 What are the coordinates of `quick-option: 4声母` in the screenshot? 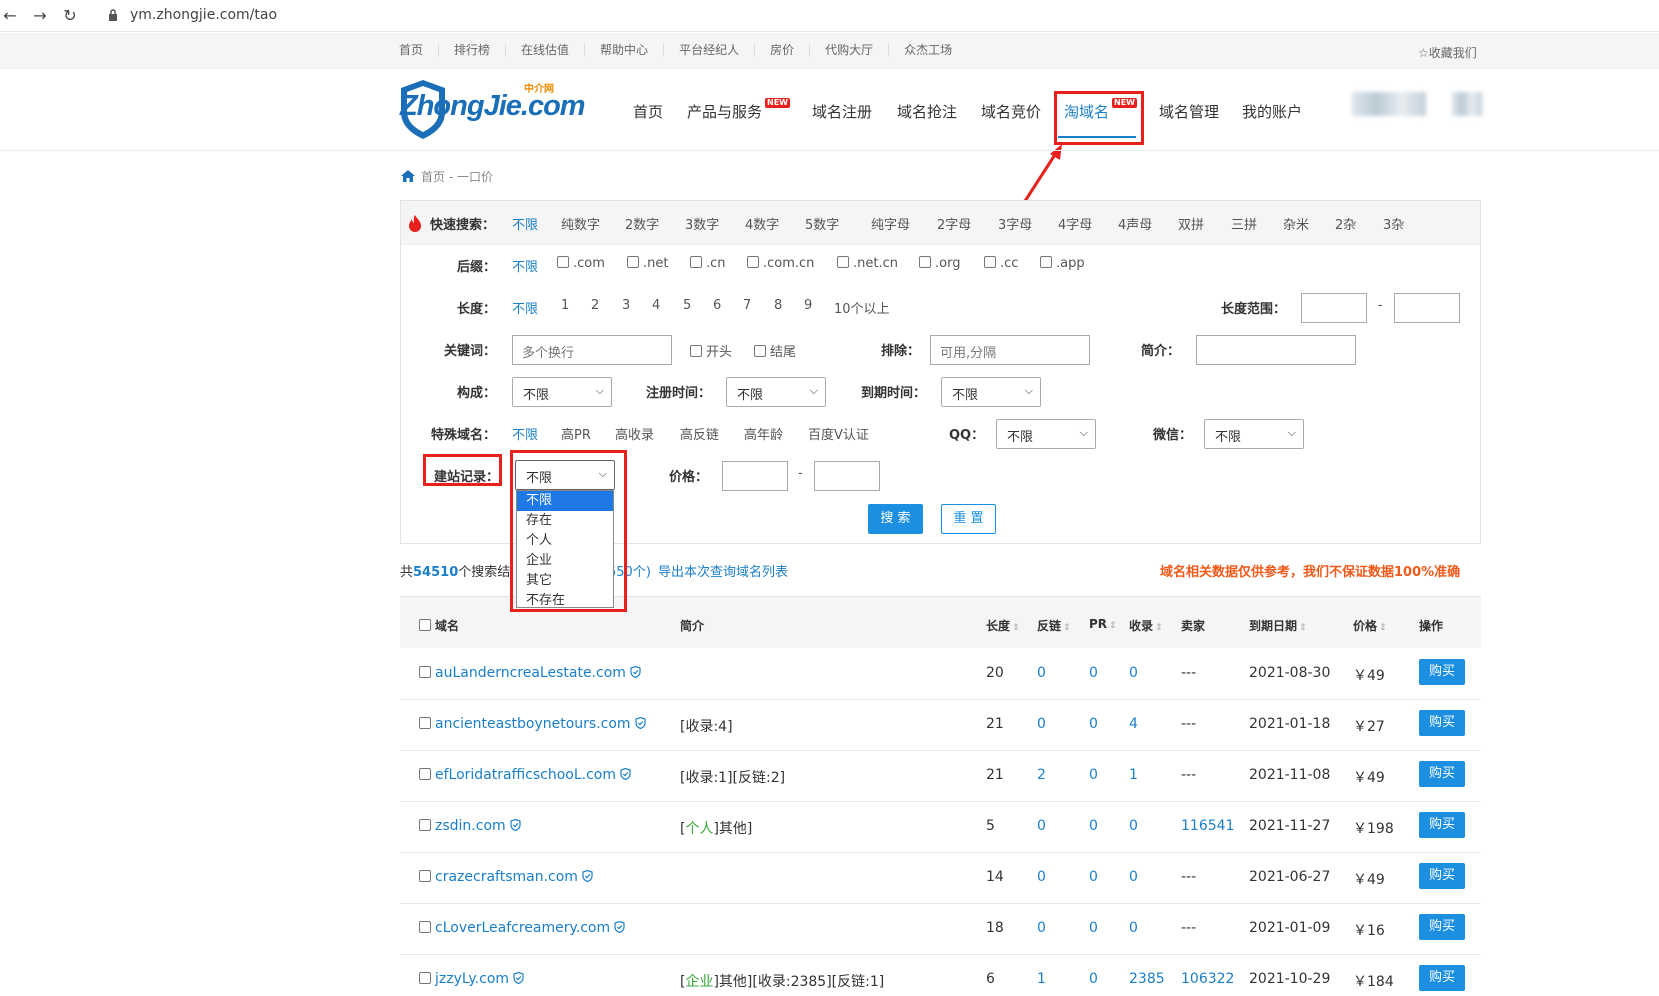 It's located at (1135, 223).